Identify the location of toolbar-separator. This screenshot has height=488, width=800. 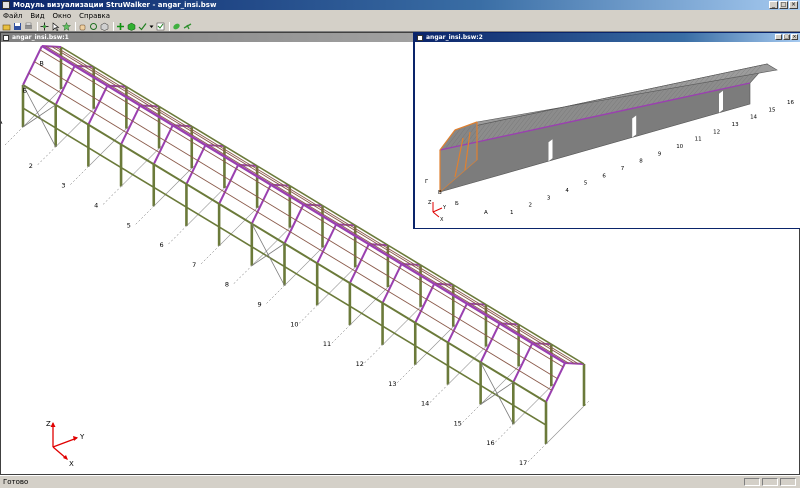
(169, 26).